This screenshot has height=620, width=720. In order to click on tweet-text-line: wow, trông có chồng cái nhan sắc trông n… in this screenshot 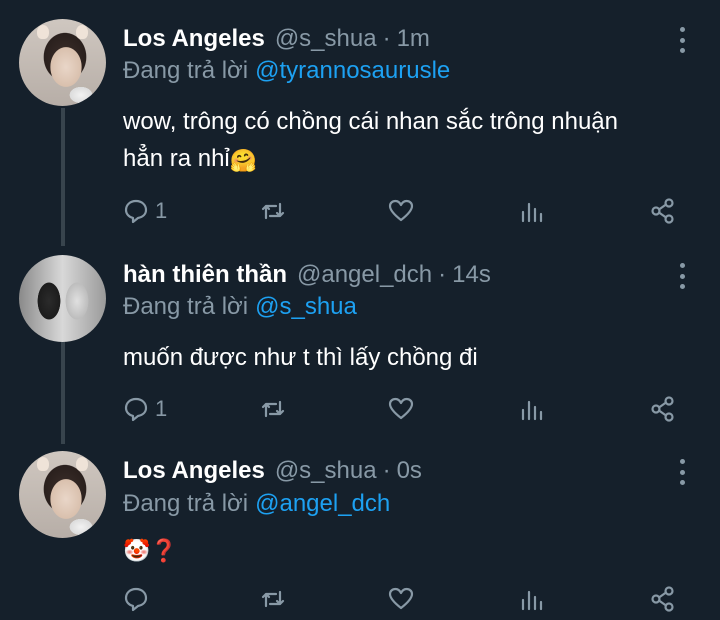, I will do `click(370, 121)`.